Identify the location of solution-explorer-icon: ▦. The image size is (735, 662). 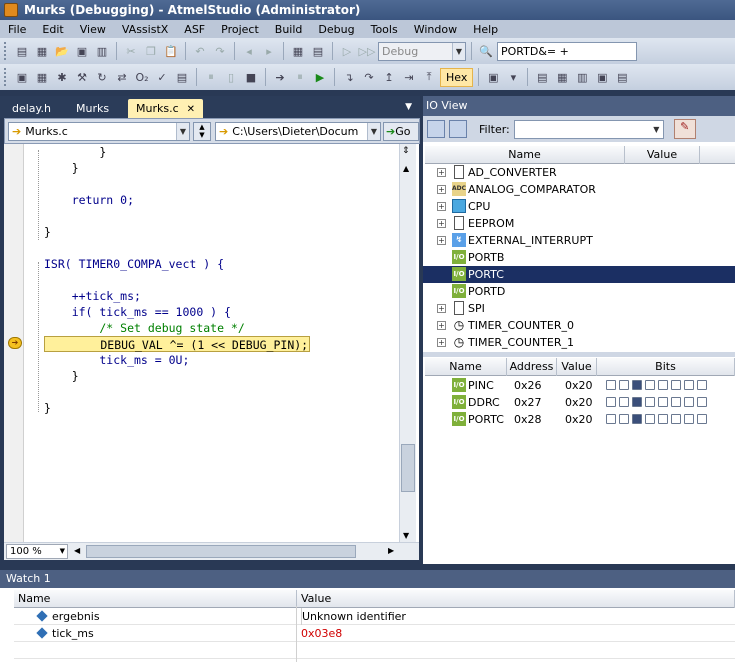
(298, 51).